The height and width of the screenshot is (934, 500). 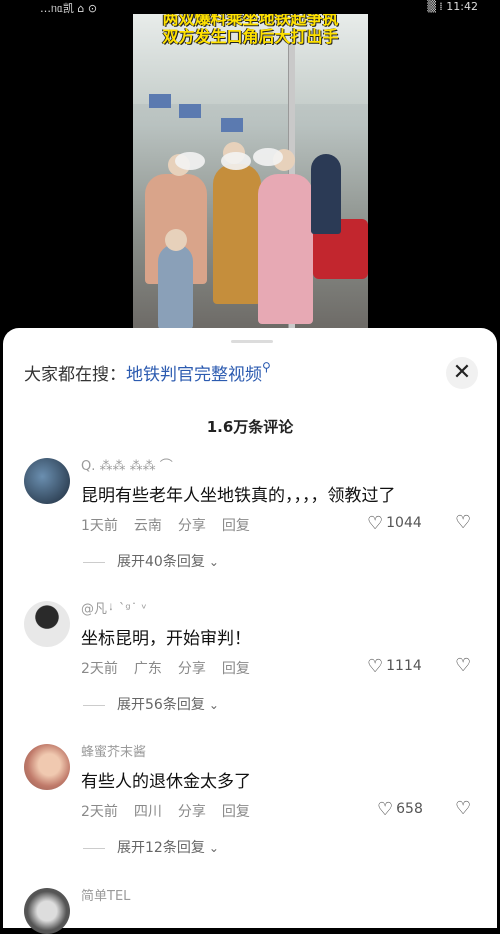 What do you see at coordinates (166, 782) in the screenshot?
I see `comment-text: 有些人的退休金太多了` at bounding box center [166, 782].